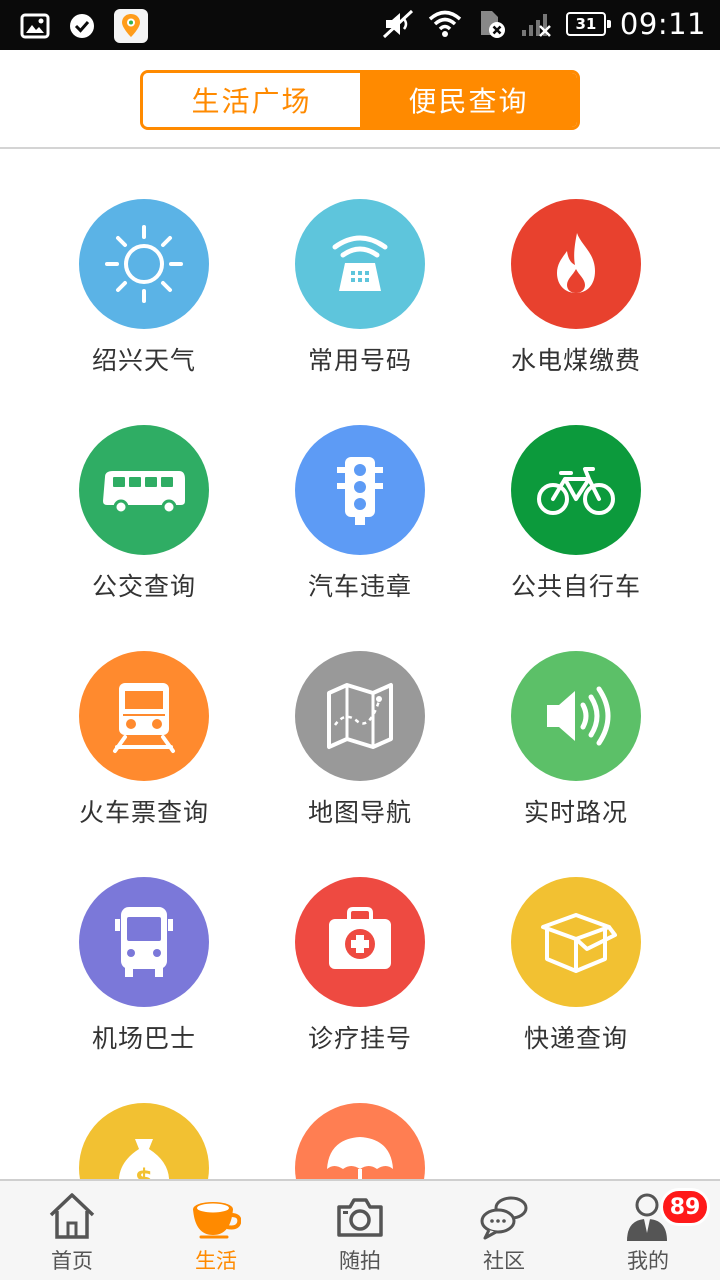 Image resolution: width=720 pixels, height=1280 pixels. I want to click on service-weather: 绍兴天气, so click(144, 264).